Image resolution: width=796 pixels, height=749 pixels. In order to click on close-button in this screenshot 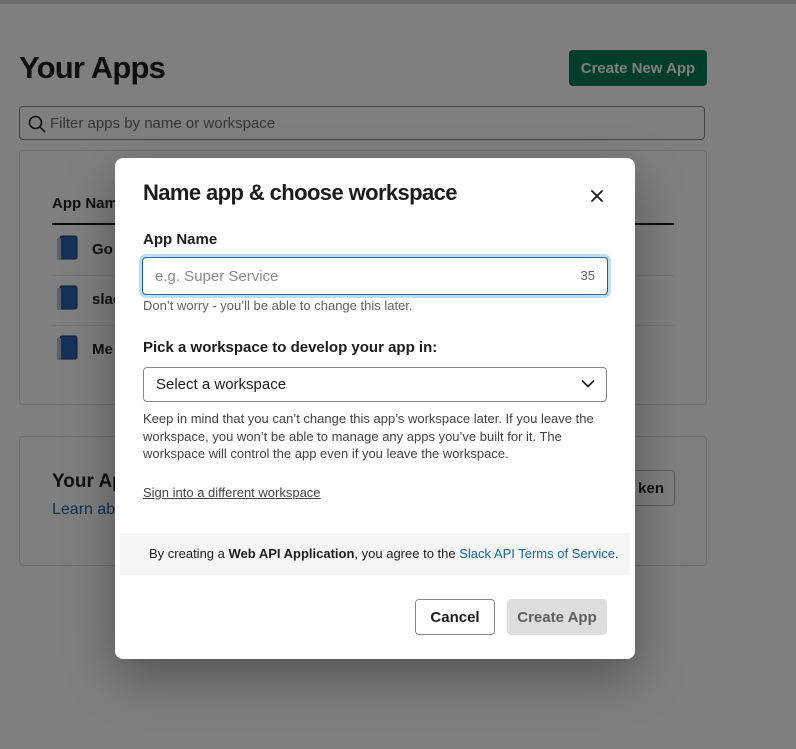, I will do `click(597, 196)`.